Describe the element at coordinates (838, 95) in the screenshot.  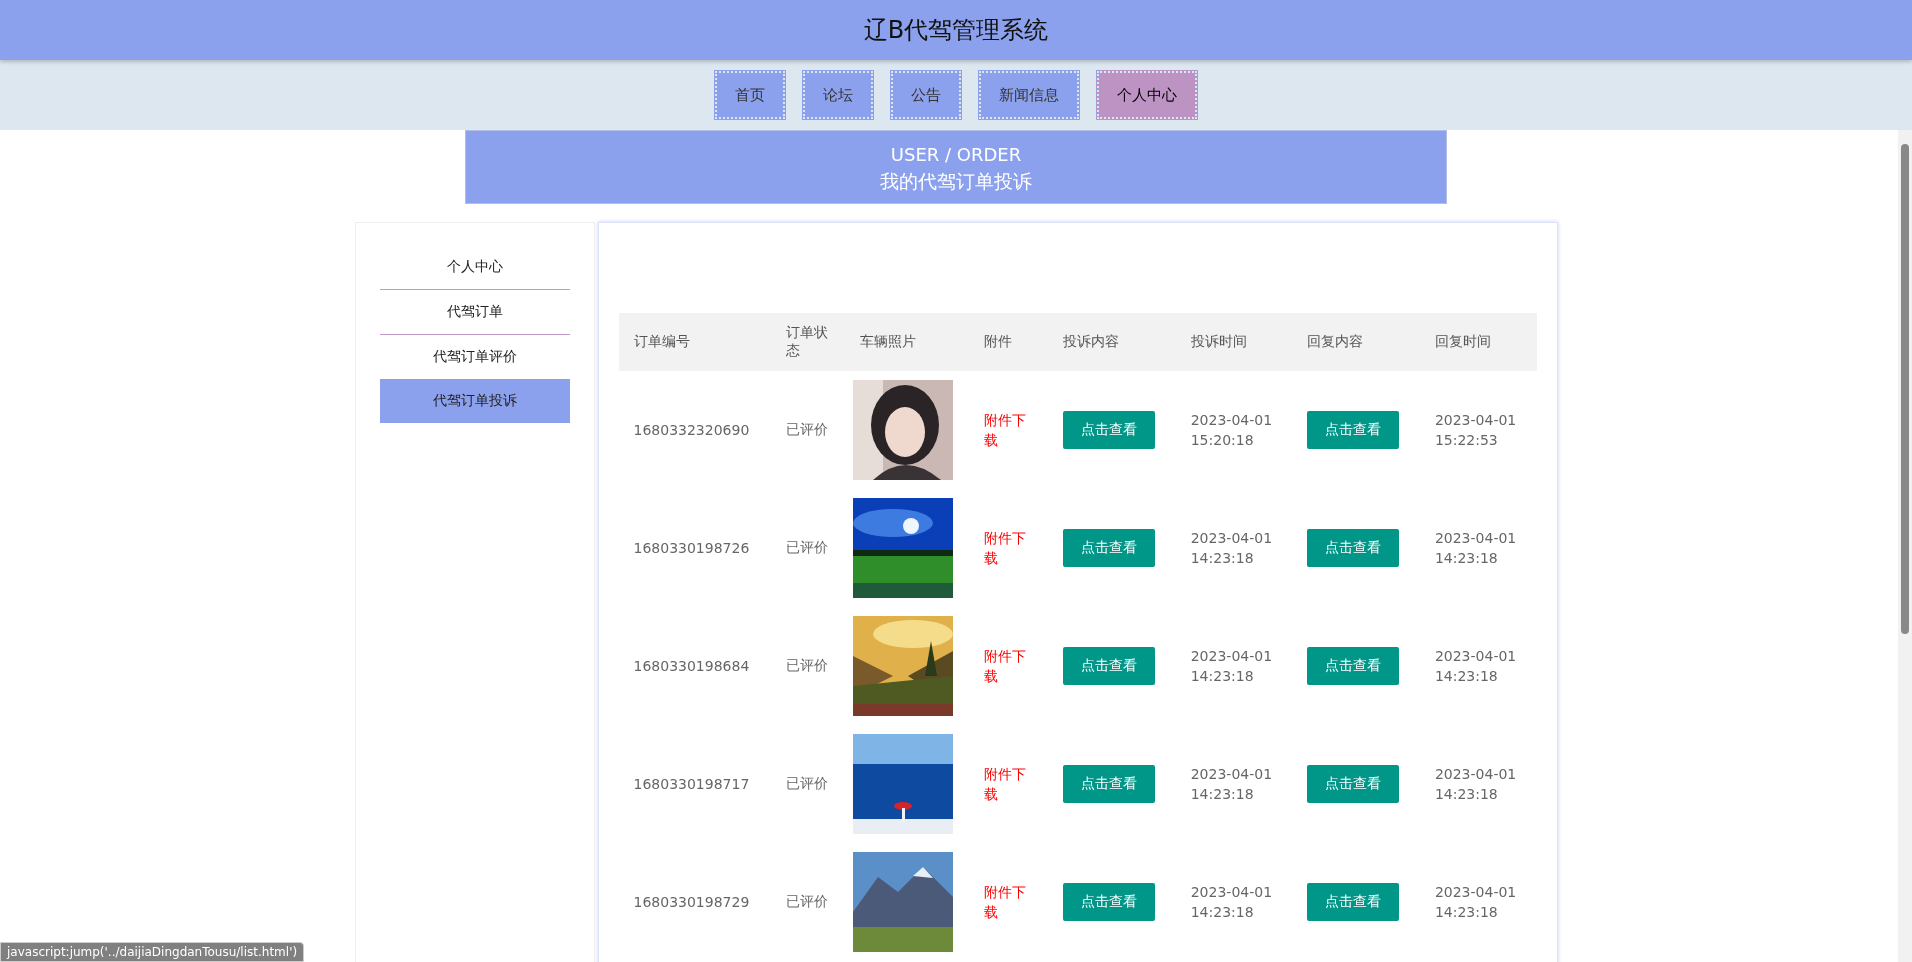
I see `nav-tab: 论坛` at that location.